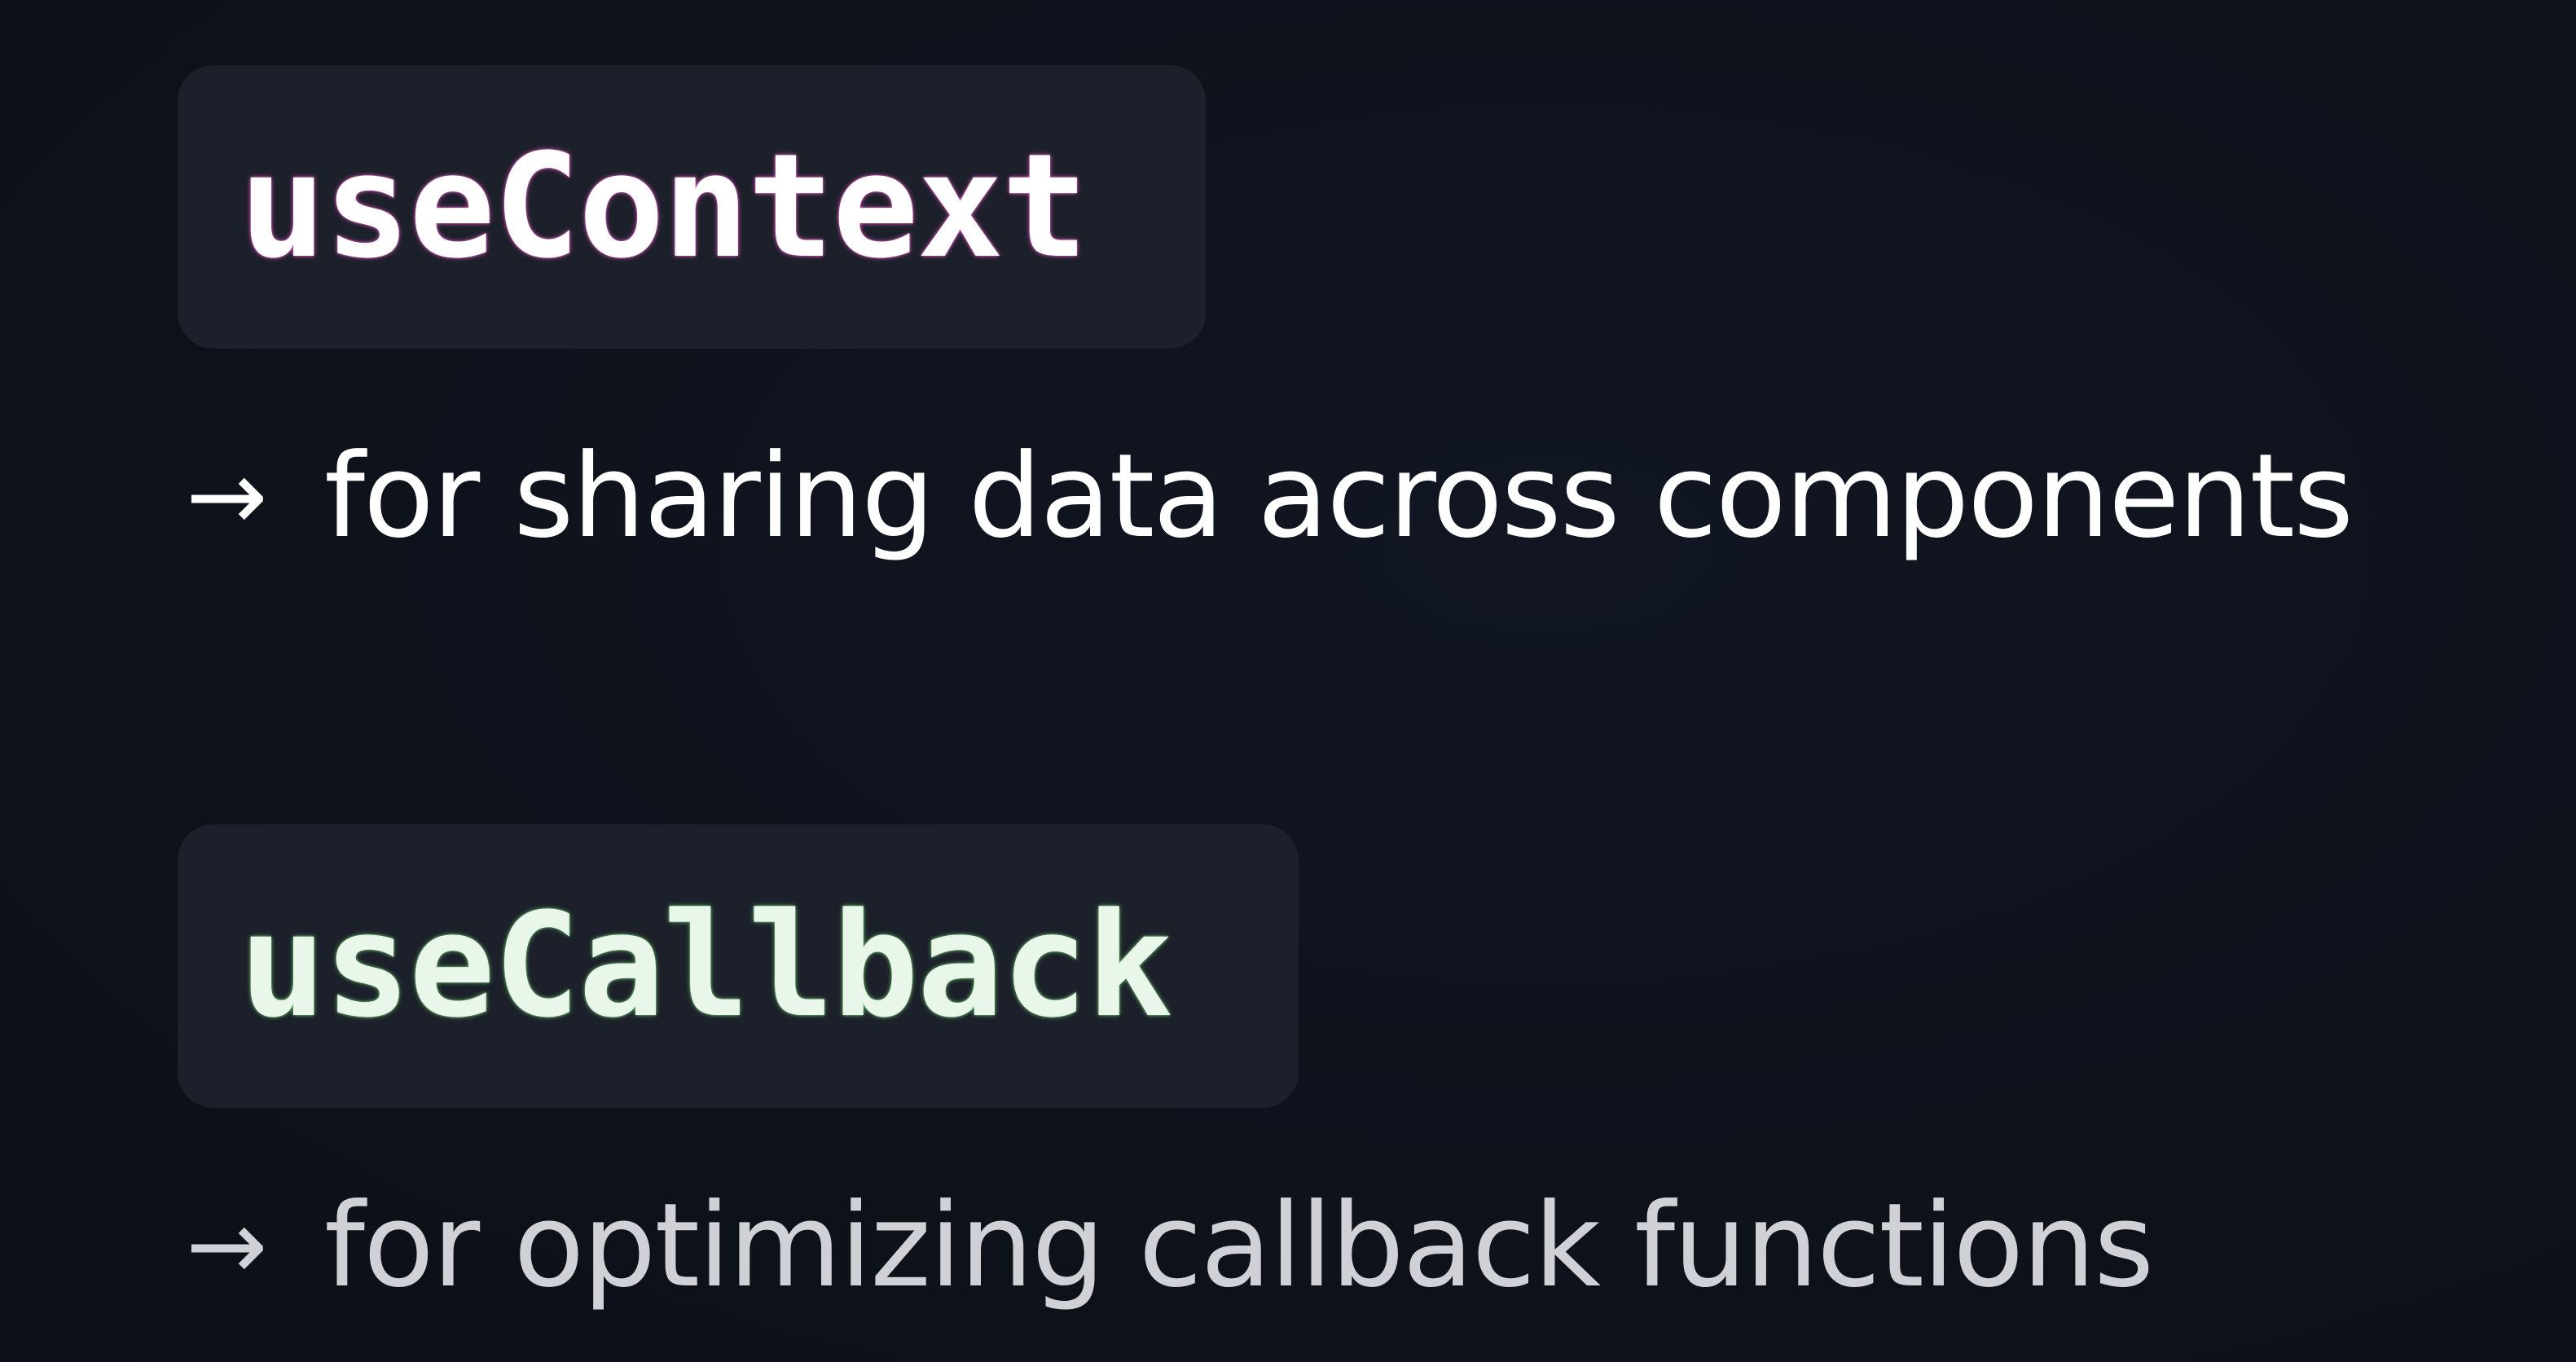 Image resolution: width=2576 pixels, height=1362 pixels. I want to click on hook-name-usecallback: useCallback, so click(706, 965).